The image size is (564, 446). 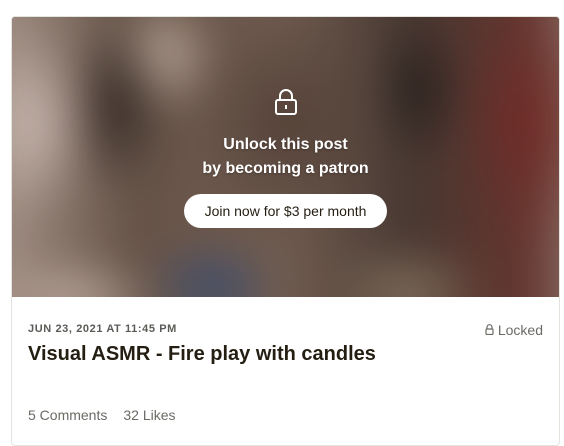 What do you see at coordinates (285, 144) in the screenshot?
I see `unlock-line-1: Unlock this post` at bounding box center [285, 144].